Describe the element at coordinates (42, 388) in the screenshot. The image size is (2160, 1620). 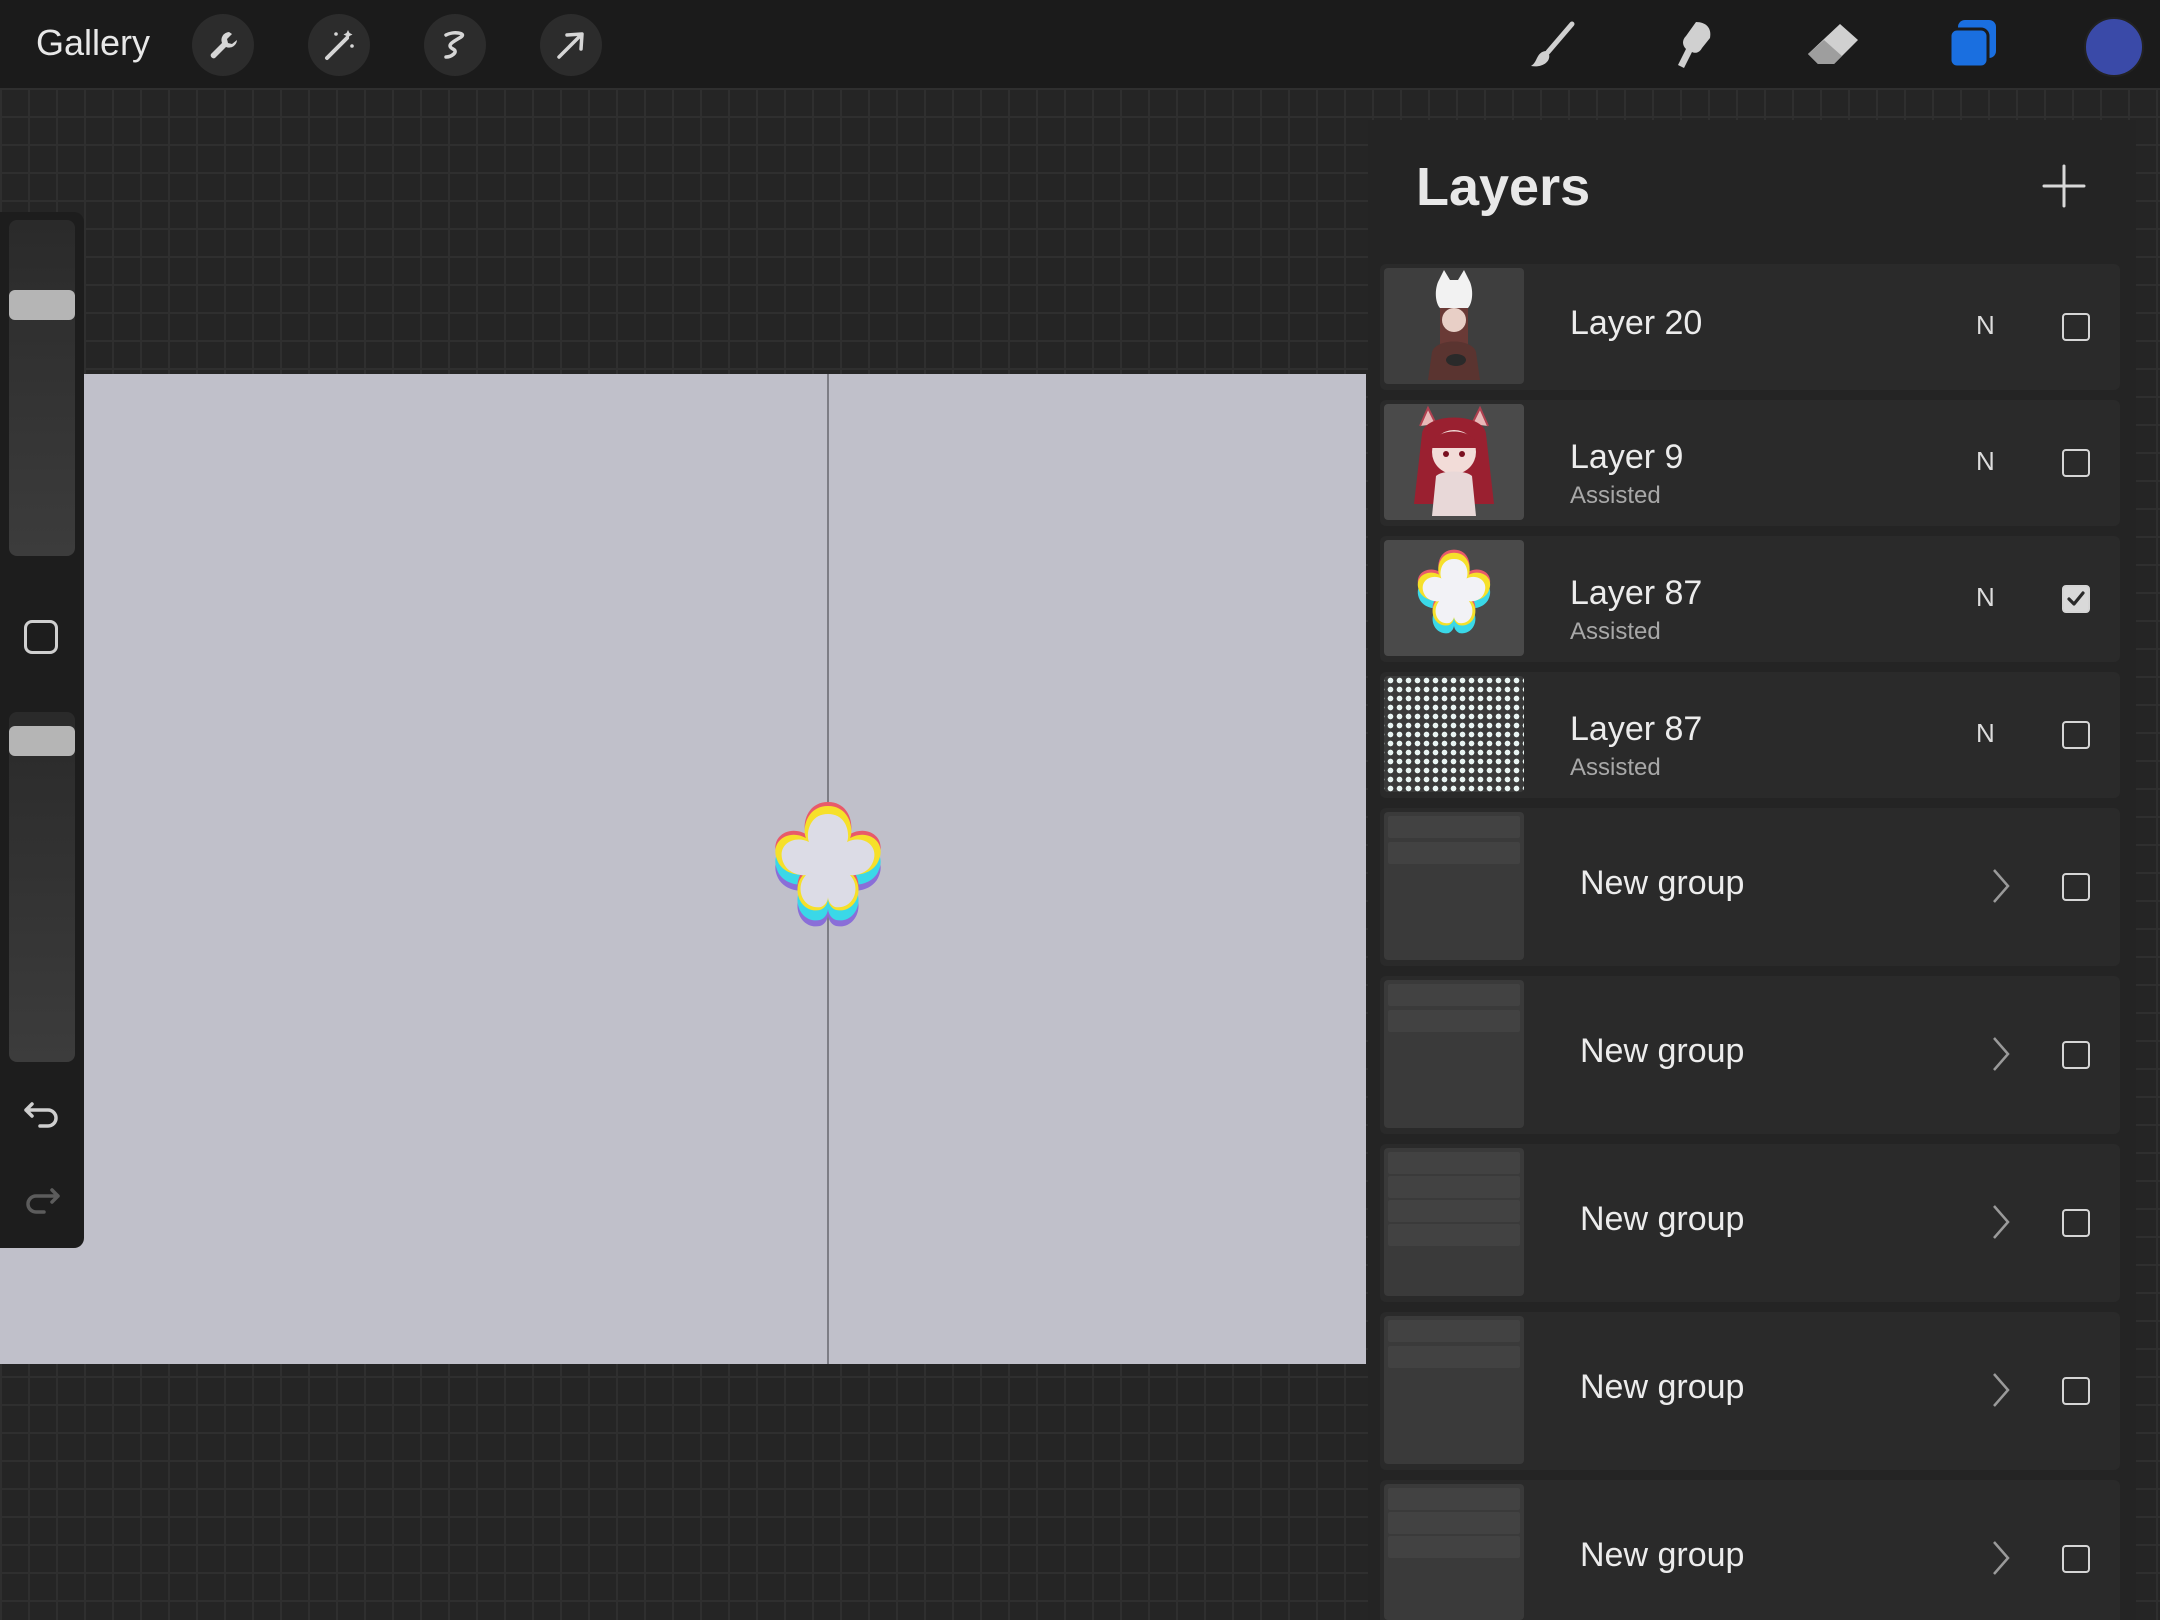
I see `brush-size-slider` at that location.